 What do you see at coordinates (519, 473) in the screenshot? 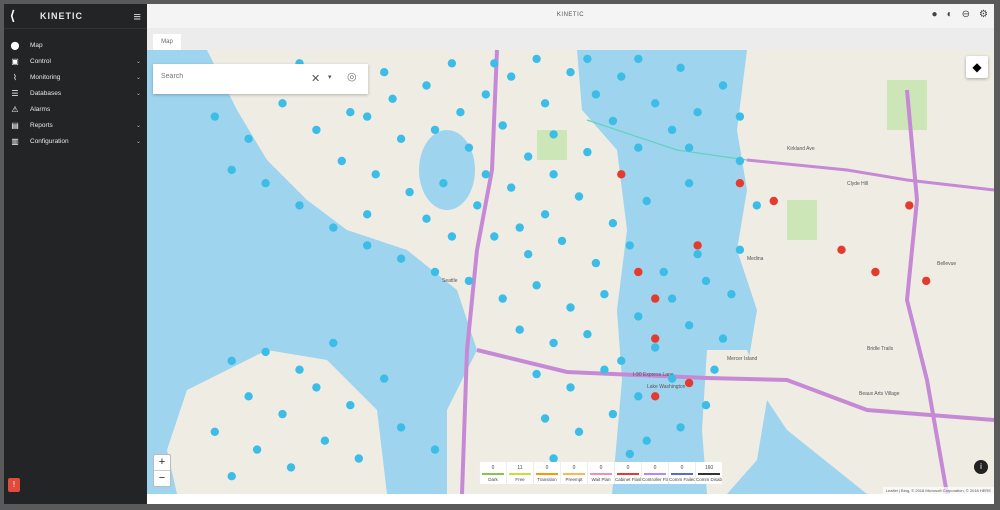
I see `legend-item: 11 Free` at bounding box center [519, 473].